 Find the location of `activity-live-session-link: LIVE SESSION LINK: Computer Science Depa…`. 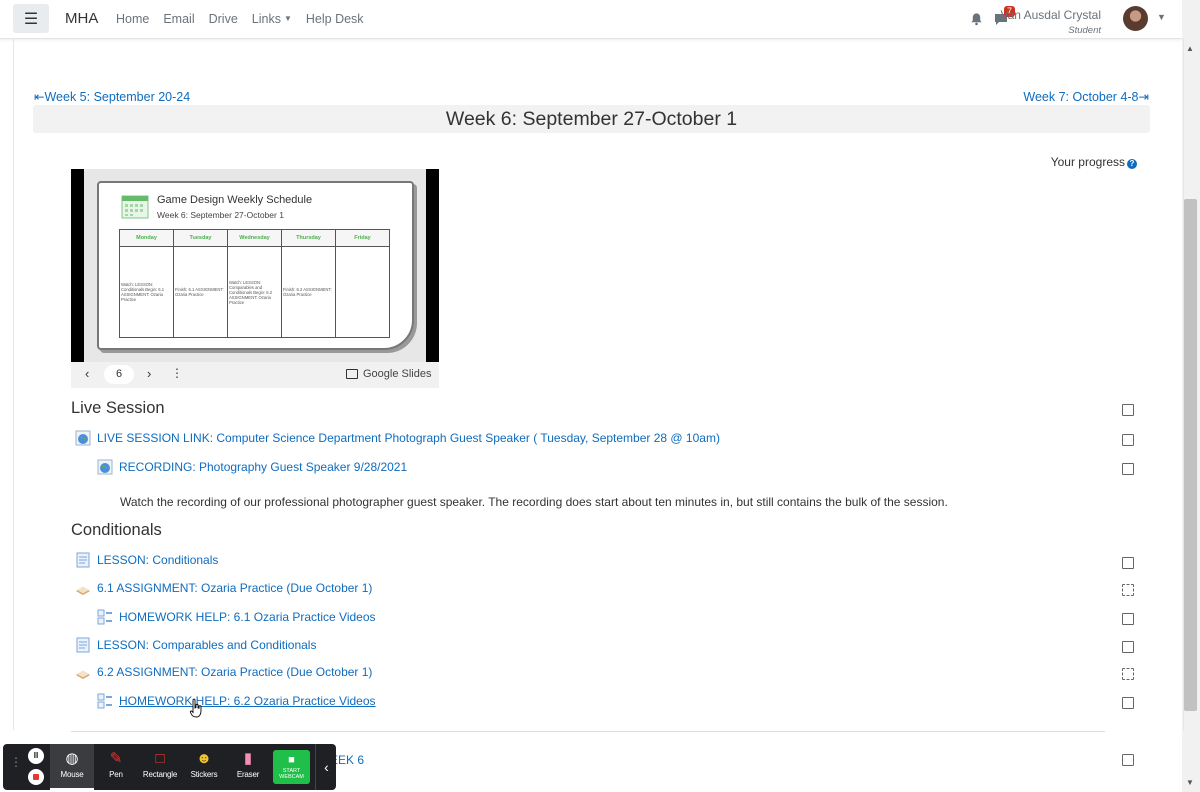

activity-live-session-link: LIVE SESSION LINK: Computer Science Depa… is located at coordinates (397, 438).